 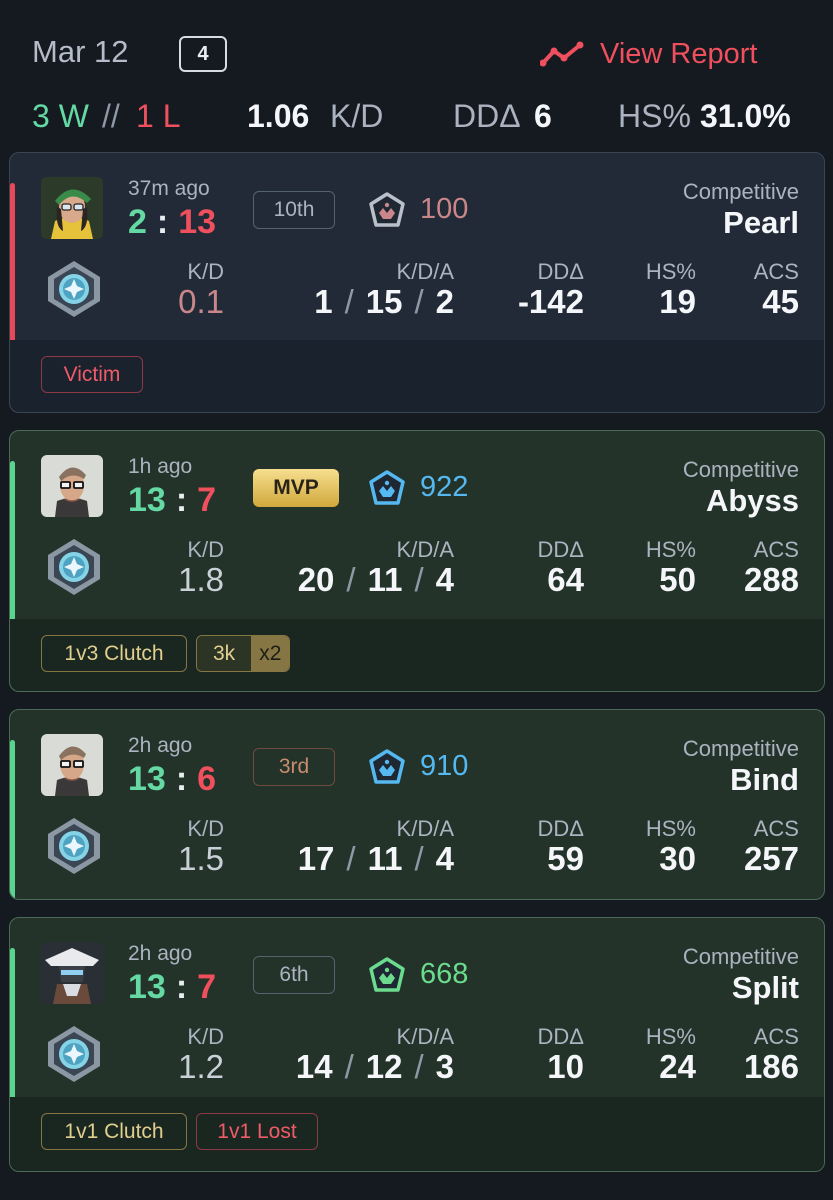 What do you see at coordinates (357, 116) in the screenshot?
I see `session-kd-label: K/D` at bounding box center [357, 116].